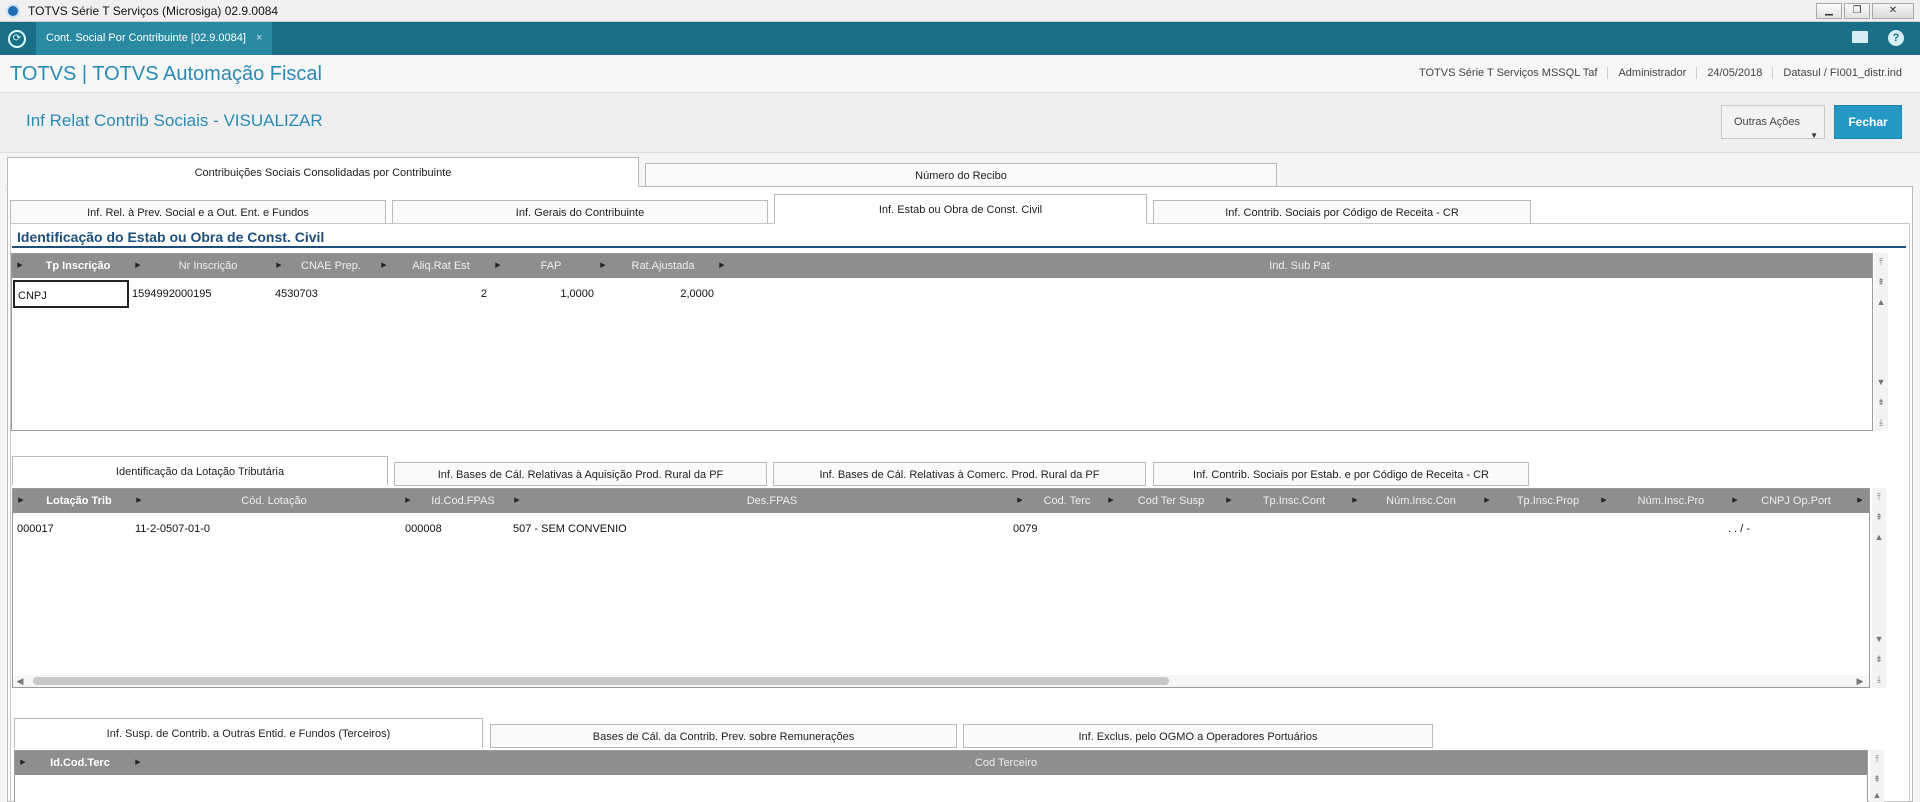 The image size is (1920, 802). What do you see at coordinates (441, 266) in the screenshot?
I see `col-aliq-rat-est: Aliq.Rat Est` at bounding box center [441, 266].